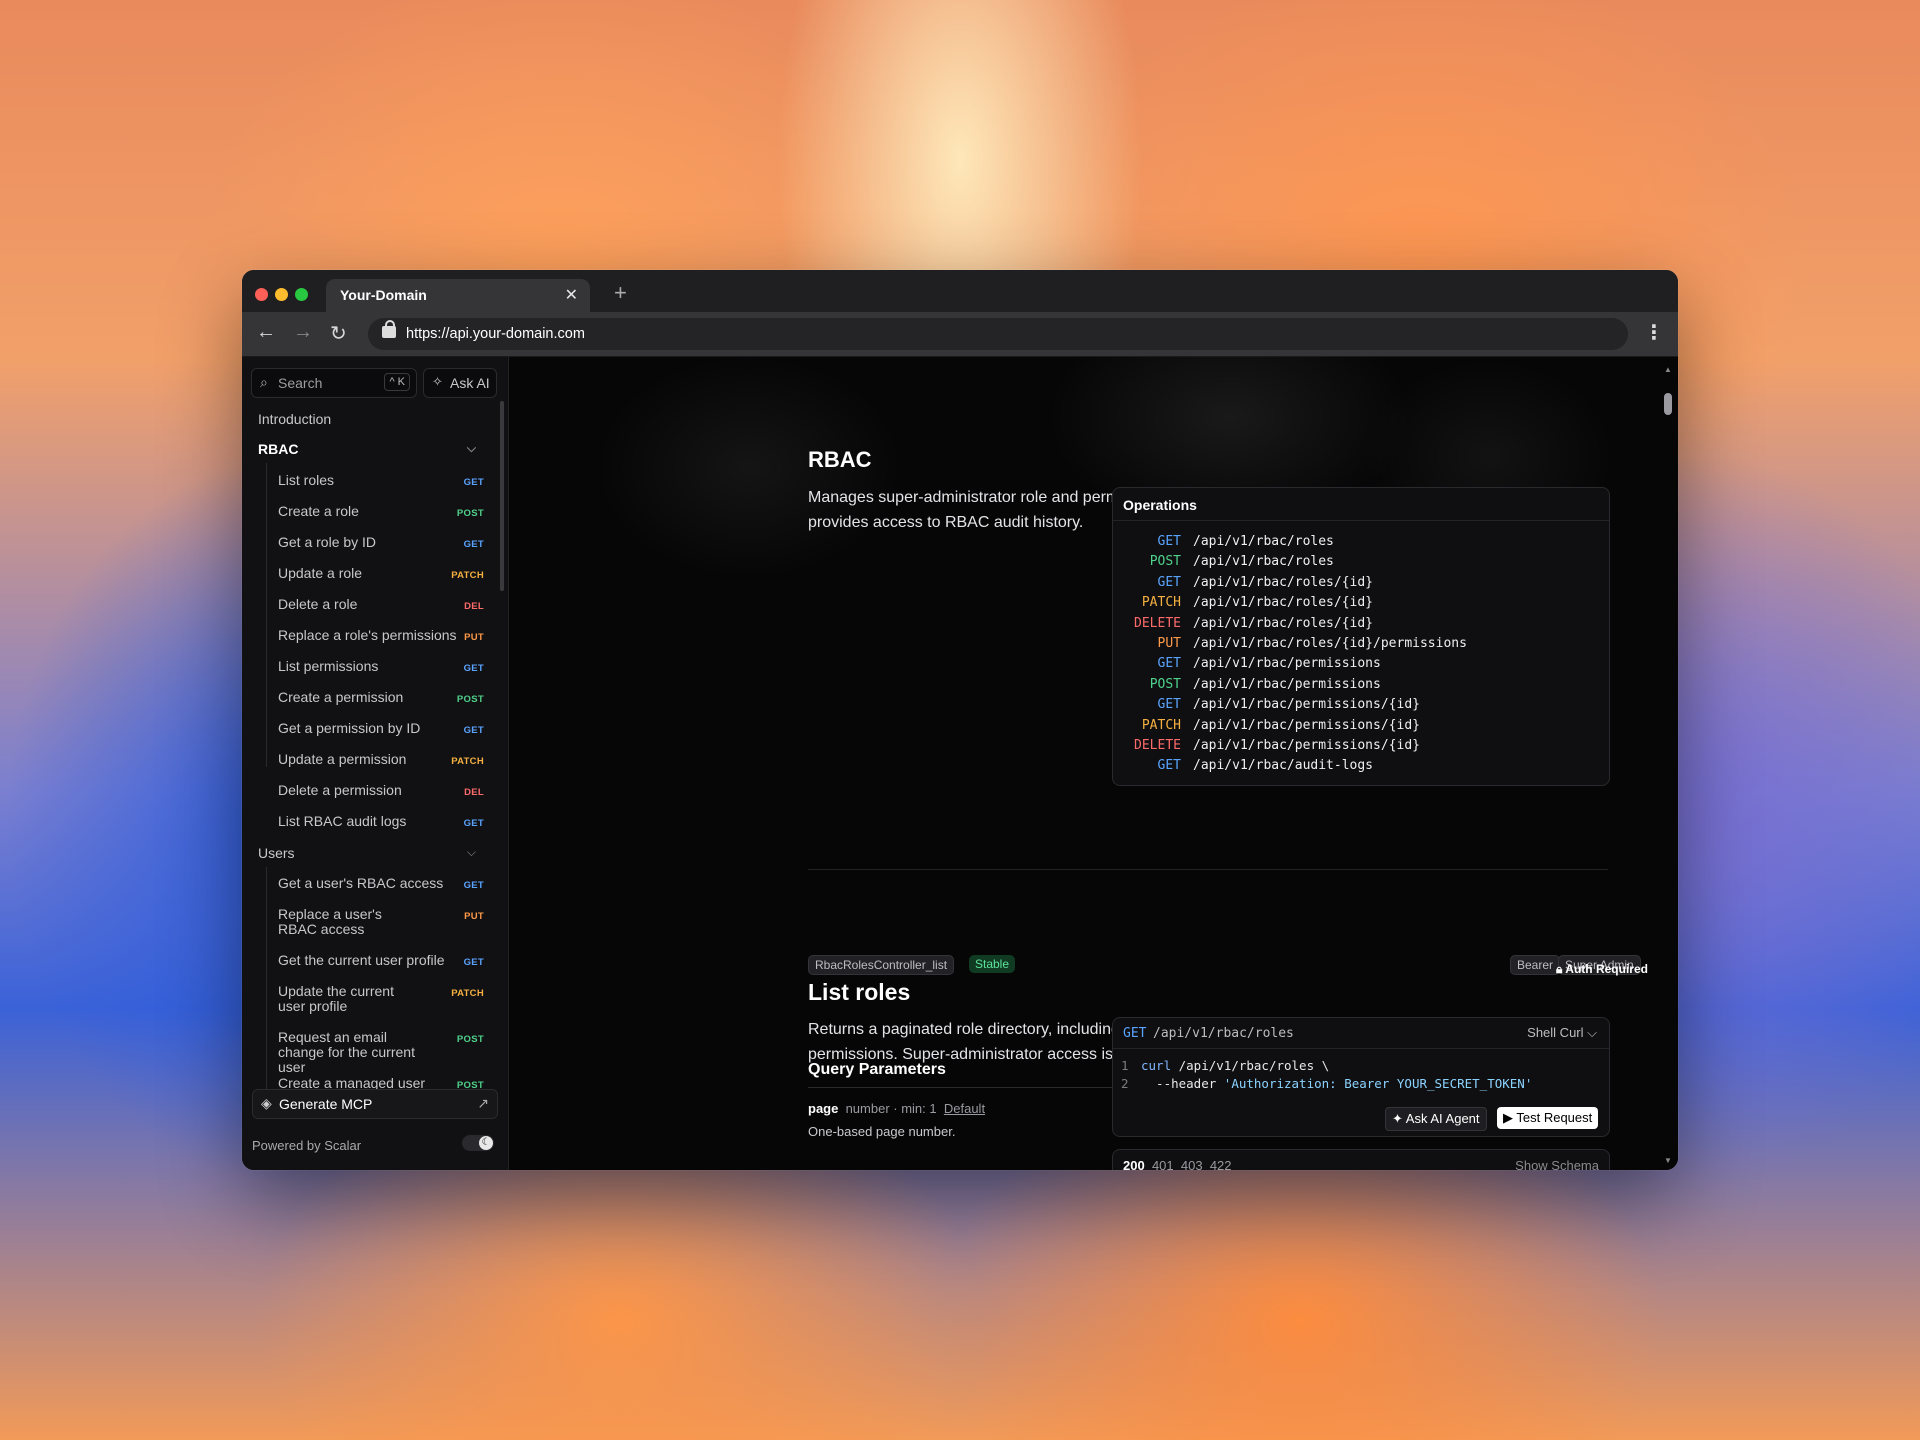 The height and width of the screenshot is (1440, 1920). I want to click on operation-path: /api/v1/rbac/permissions, so click(1287, 664).